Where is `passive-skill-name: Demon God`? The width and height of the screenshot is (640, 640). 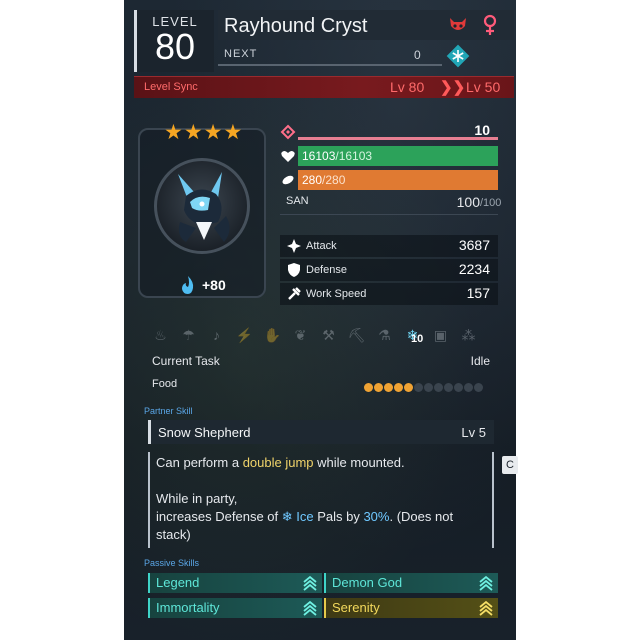
passive-skill-name: Demon God is located at coordinates (367, 582).